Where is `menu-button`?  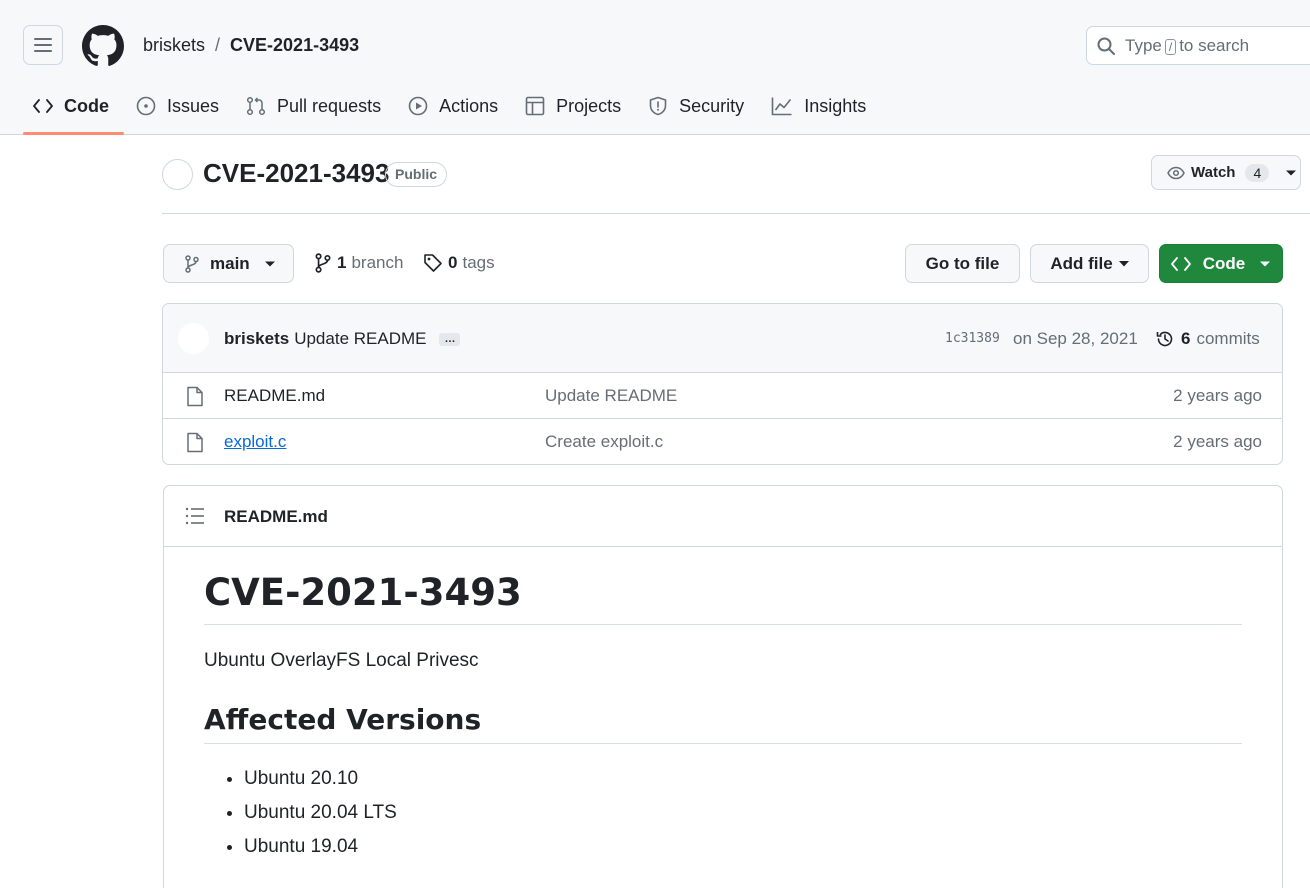 menu-button is located at coordinates (43, 45).